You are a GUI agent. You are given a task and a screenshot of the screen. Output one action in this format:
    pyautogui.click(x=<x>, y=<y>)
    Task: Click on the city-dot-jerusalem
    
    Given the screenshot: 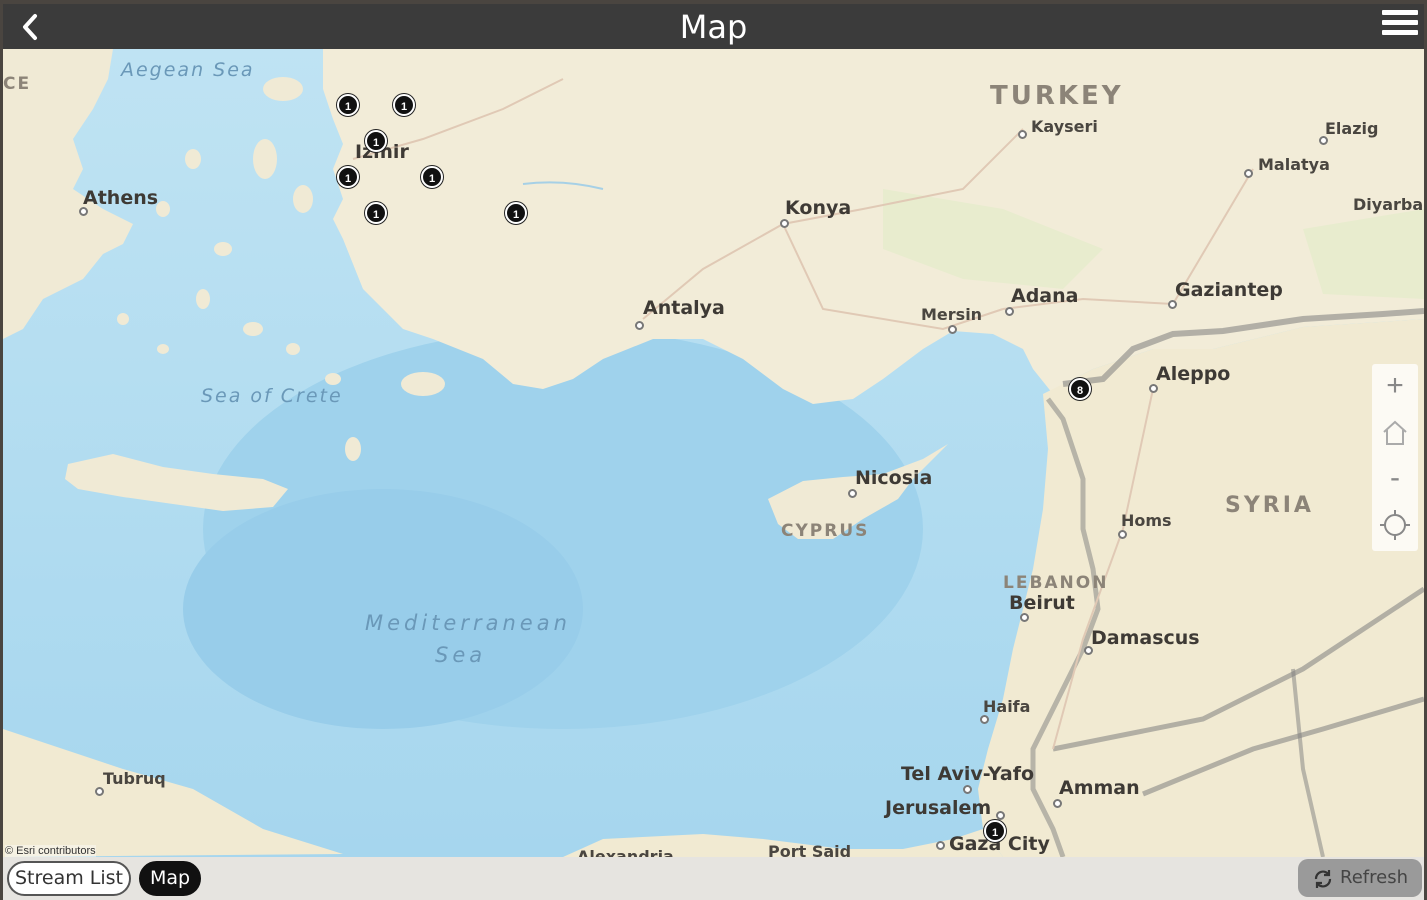 What is the action you would take?
    pyautogui.click(x=1000, y=815)
    